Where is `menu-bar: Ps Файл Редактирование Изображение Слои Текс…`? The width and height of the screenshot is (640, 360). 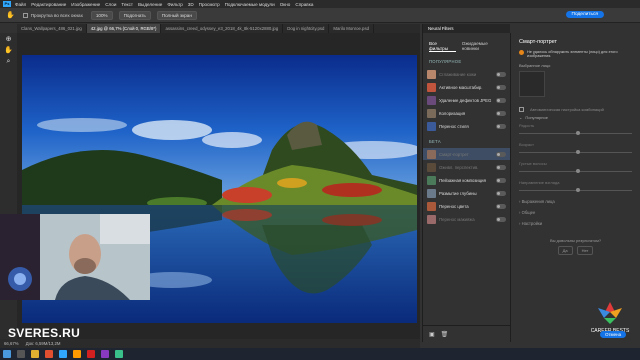
menu-bar: Ps Файл Редактирование Изображение Слои Текс… is located at coordinates (320, 4).